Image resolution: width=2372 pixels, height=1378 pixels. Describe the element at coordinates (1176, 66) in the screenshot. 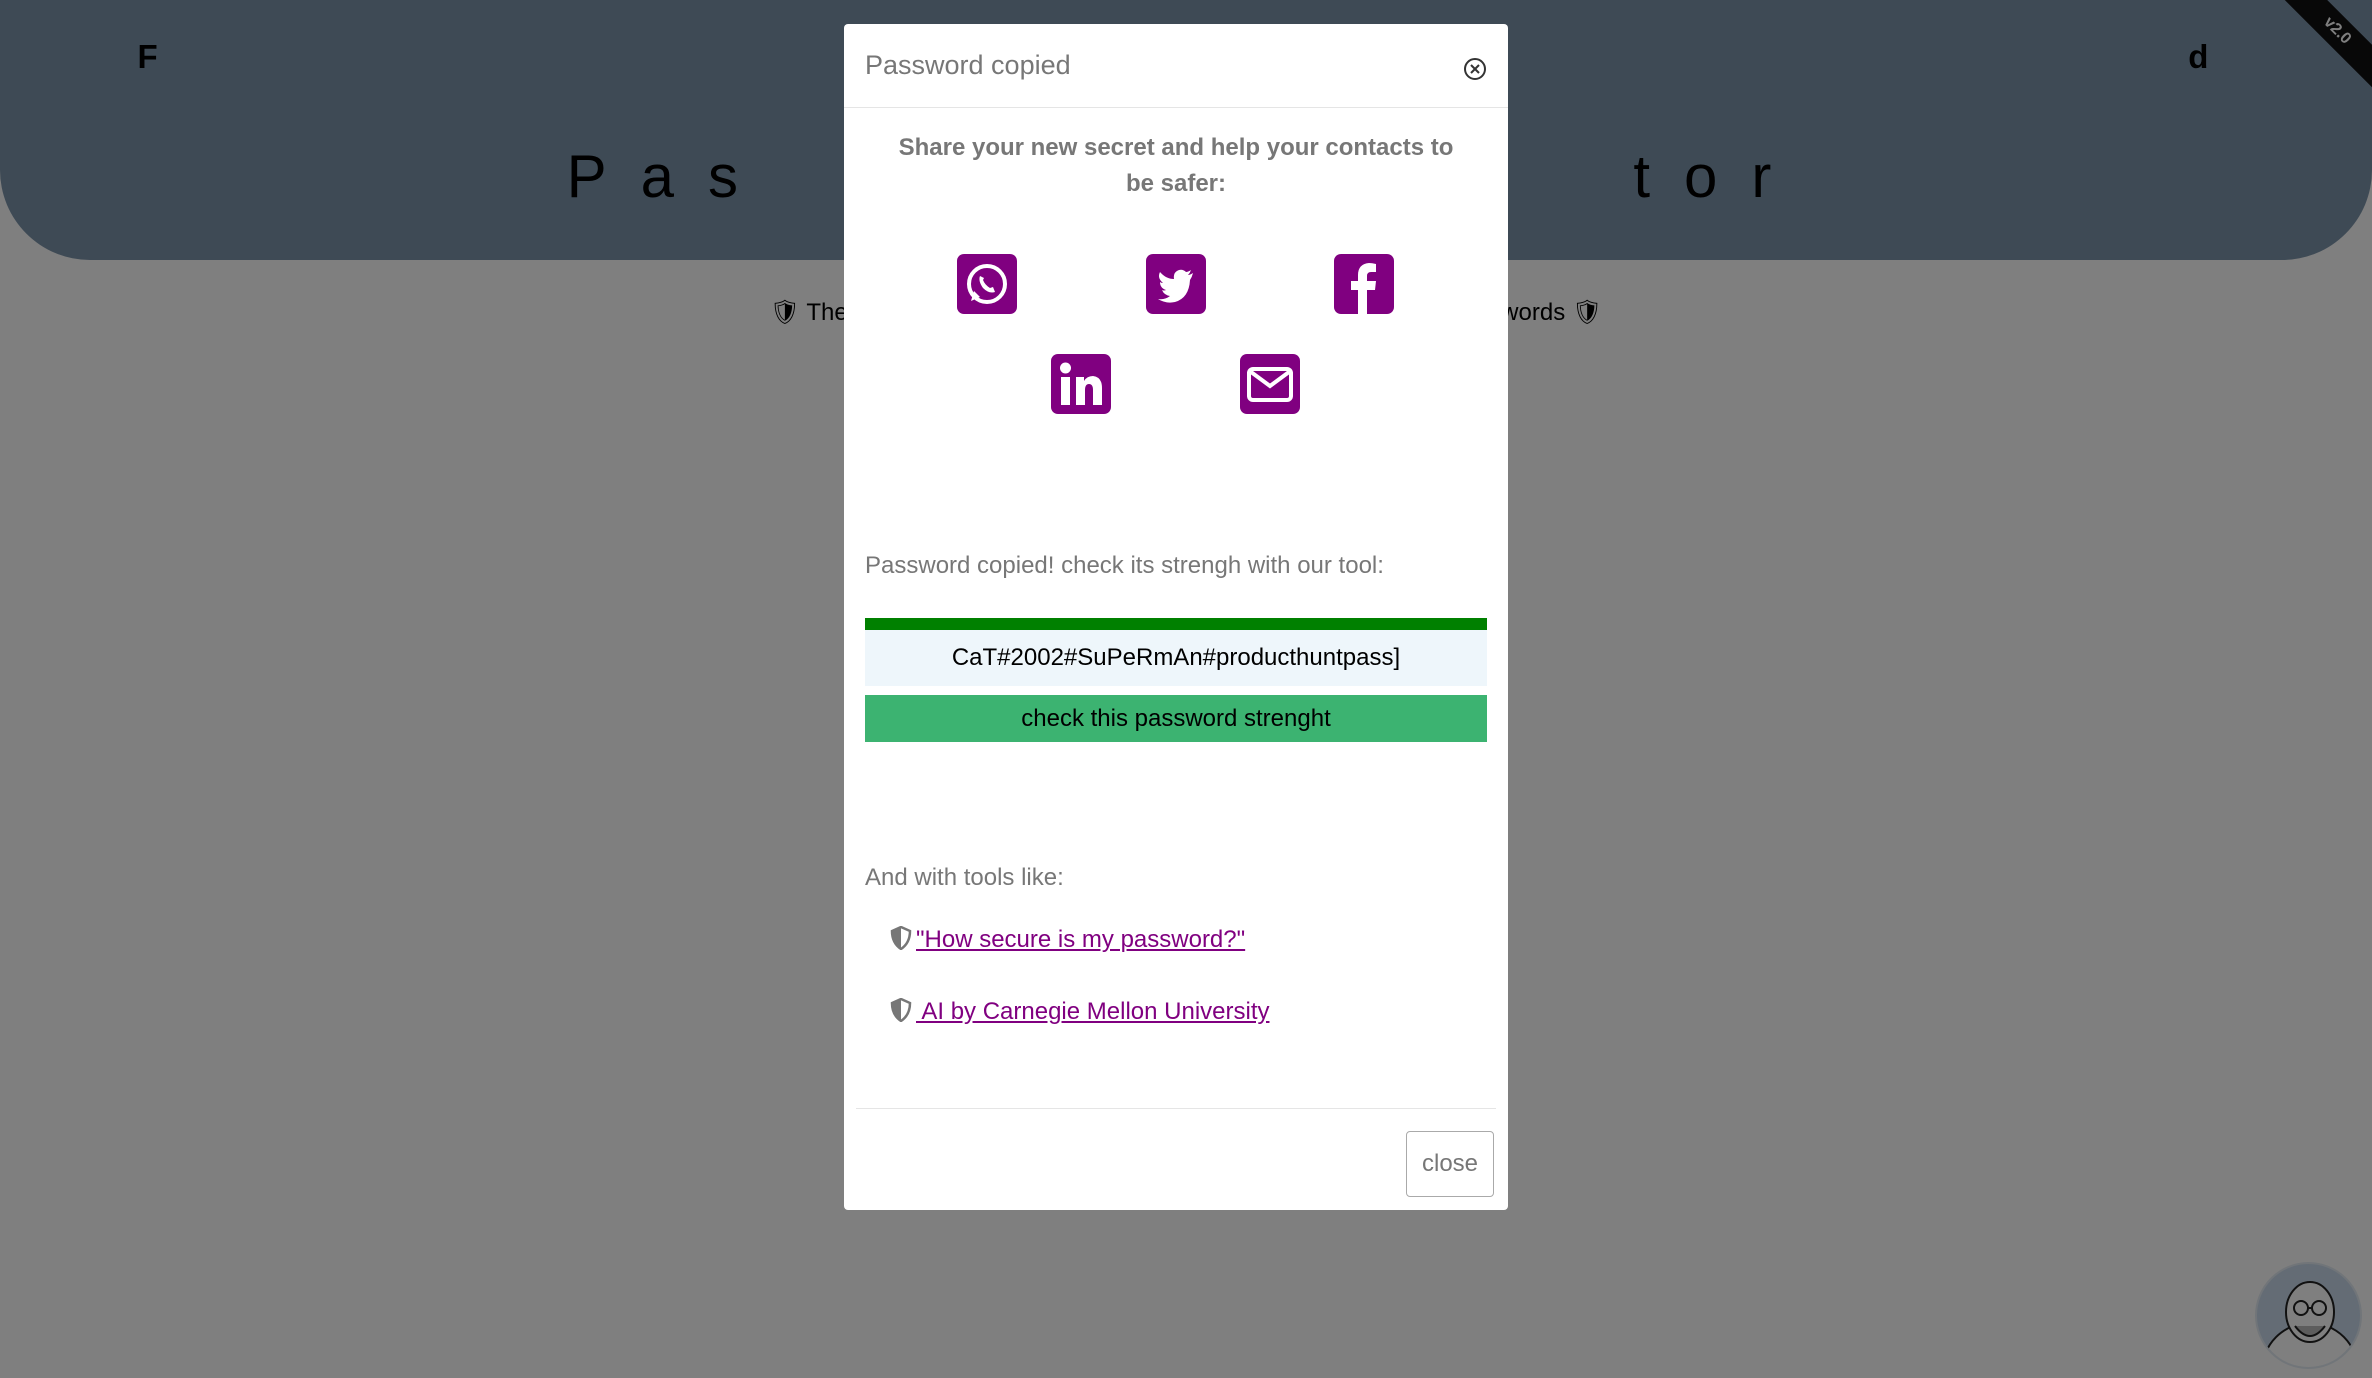

I see `modal-header: Password copied` at that location.